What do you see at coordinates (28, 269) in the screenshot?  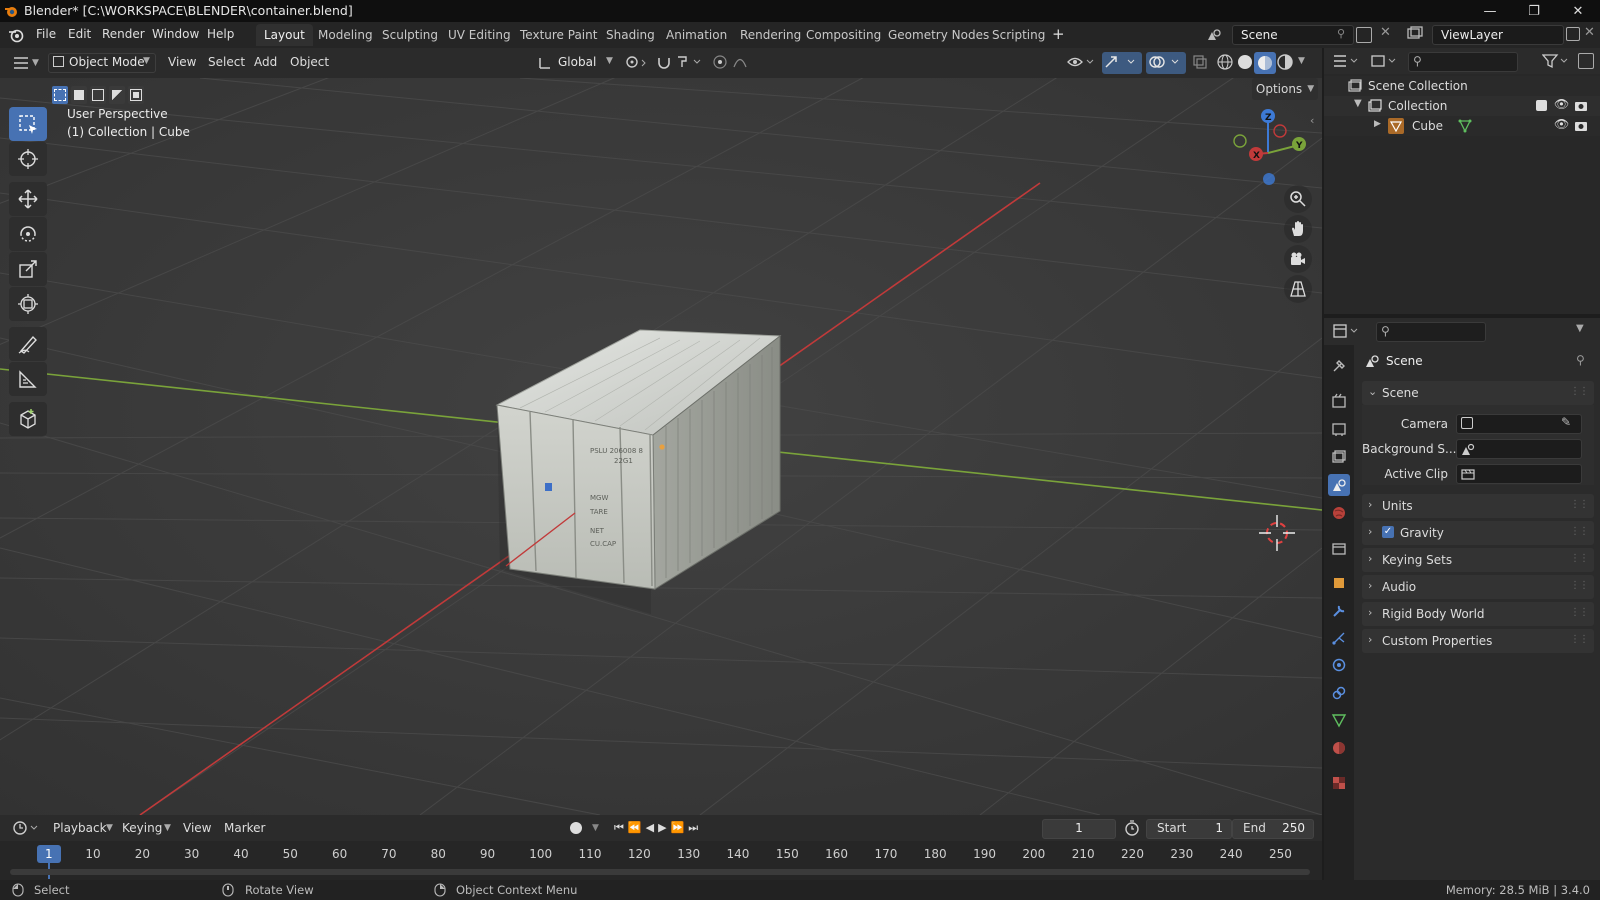 I see `tool-scale` at bounding box center [28, 269].